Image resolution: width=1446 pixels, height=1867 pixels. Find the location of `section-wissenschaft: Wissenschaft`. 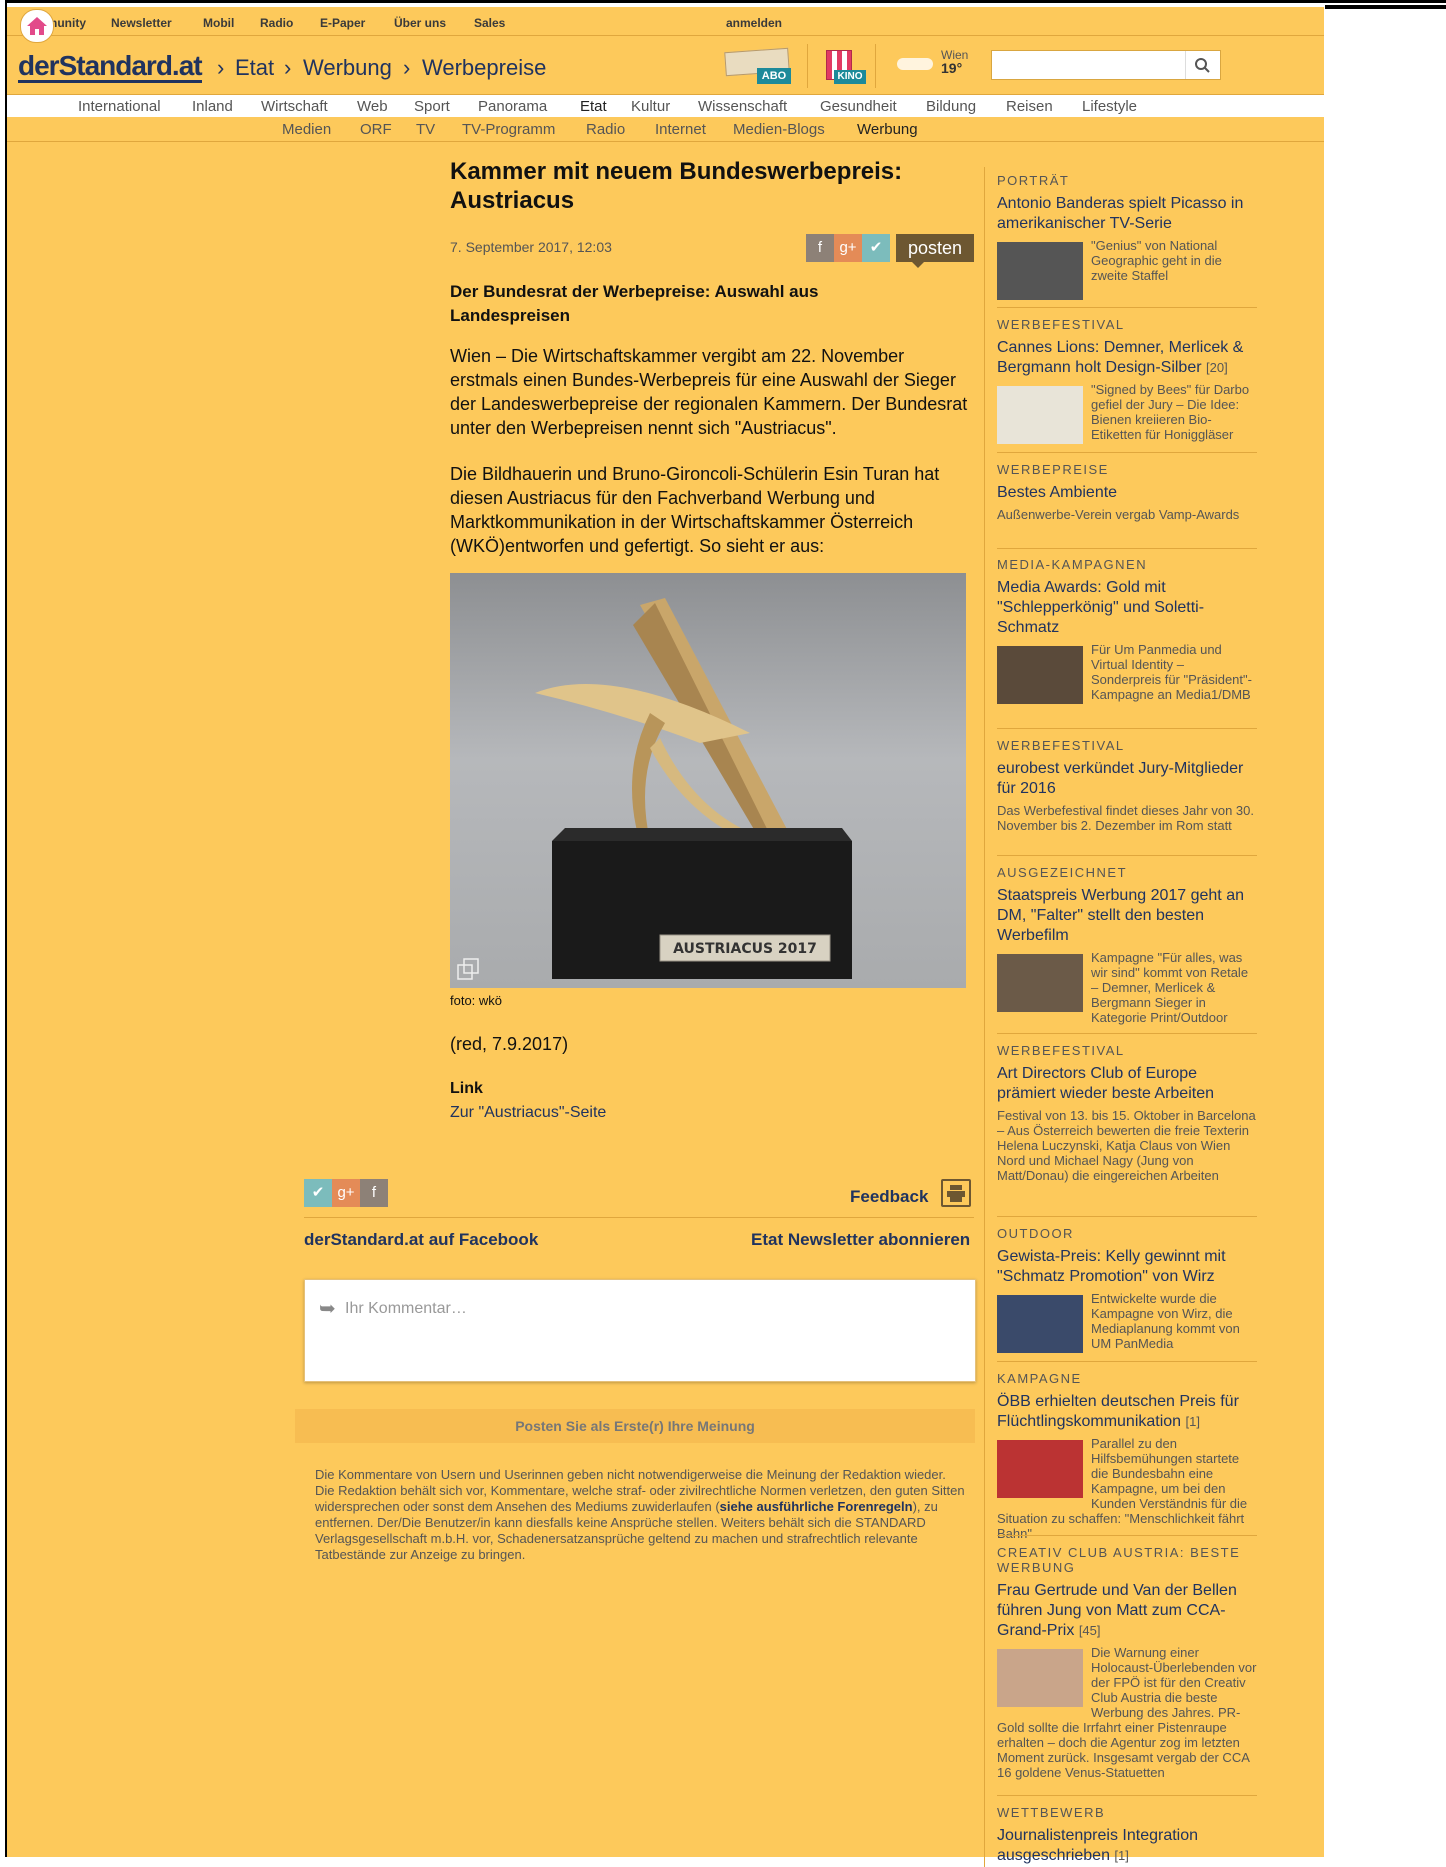

section-wissenschaft: Wissenschaft is located at coordinates (742, 106).